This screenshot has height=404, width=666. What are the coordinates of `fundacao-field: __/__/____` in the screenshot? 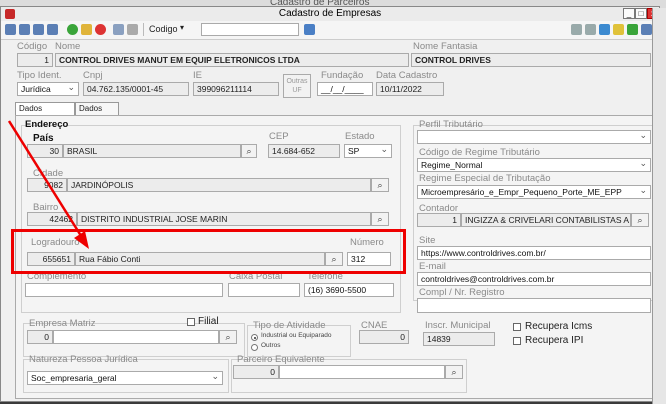 It's located at (345, 89).